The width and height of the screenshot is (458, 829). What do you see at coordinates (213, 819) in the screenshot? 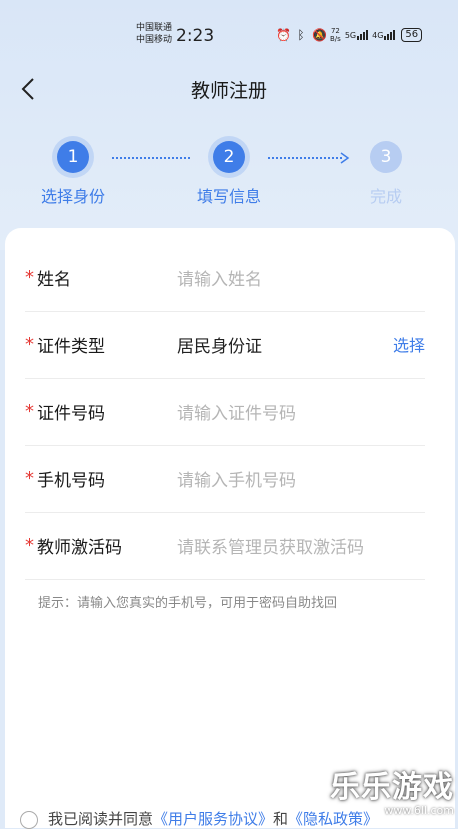
I see `user-agreement-link: 《用户服务协议》` at bounding box center [213, 819].